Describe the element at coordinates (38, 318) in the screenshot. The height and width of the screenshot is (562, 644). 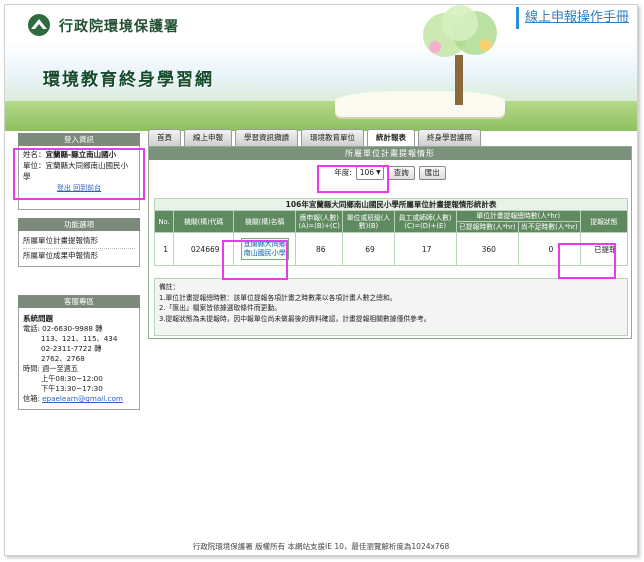
I see `service-title: 系統問題` at that location.